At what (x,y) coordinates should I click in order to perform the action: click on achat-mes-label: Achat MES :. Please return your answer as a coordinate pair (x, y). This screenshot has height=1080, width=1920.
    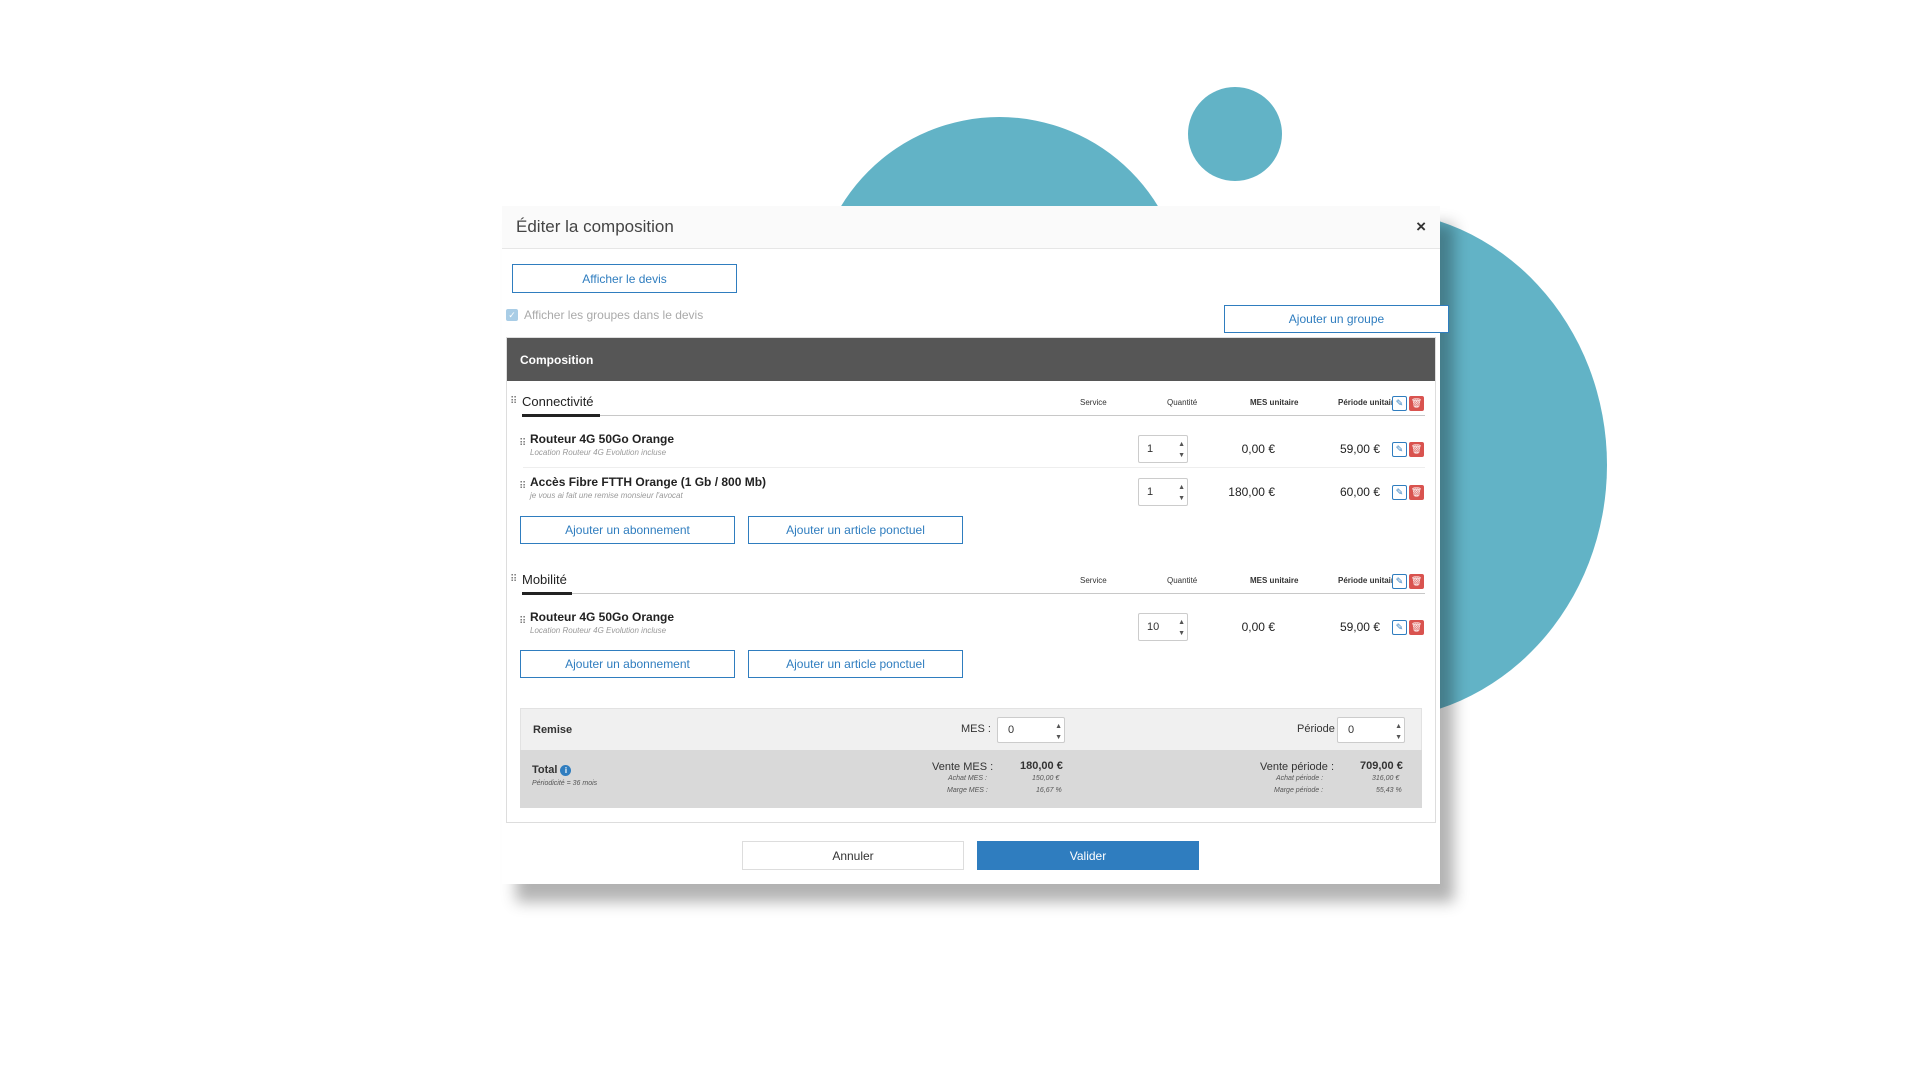
    Looking at the image, I should click on (967, 778).